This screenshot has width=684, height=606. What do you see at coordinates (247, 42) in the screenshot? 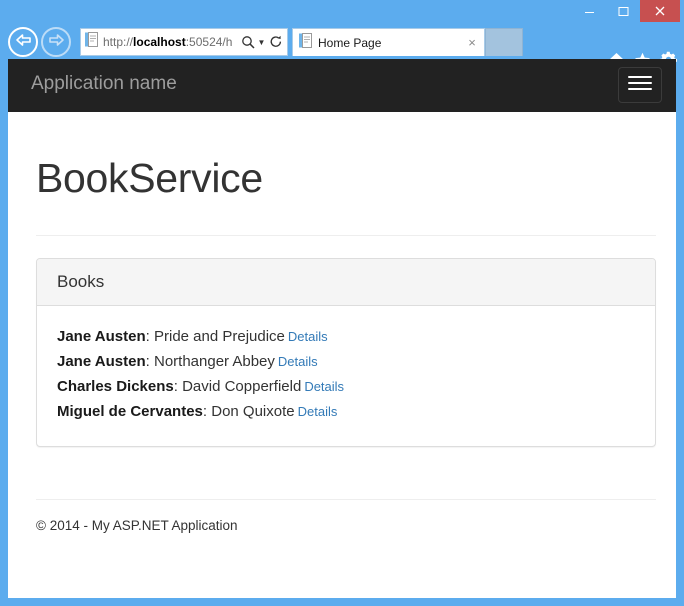
I see `search-icon` at bounding box center [247, 42].